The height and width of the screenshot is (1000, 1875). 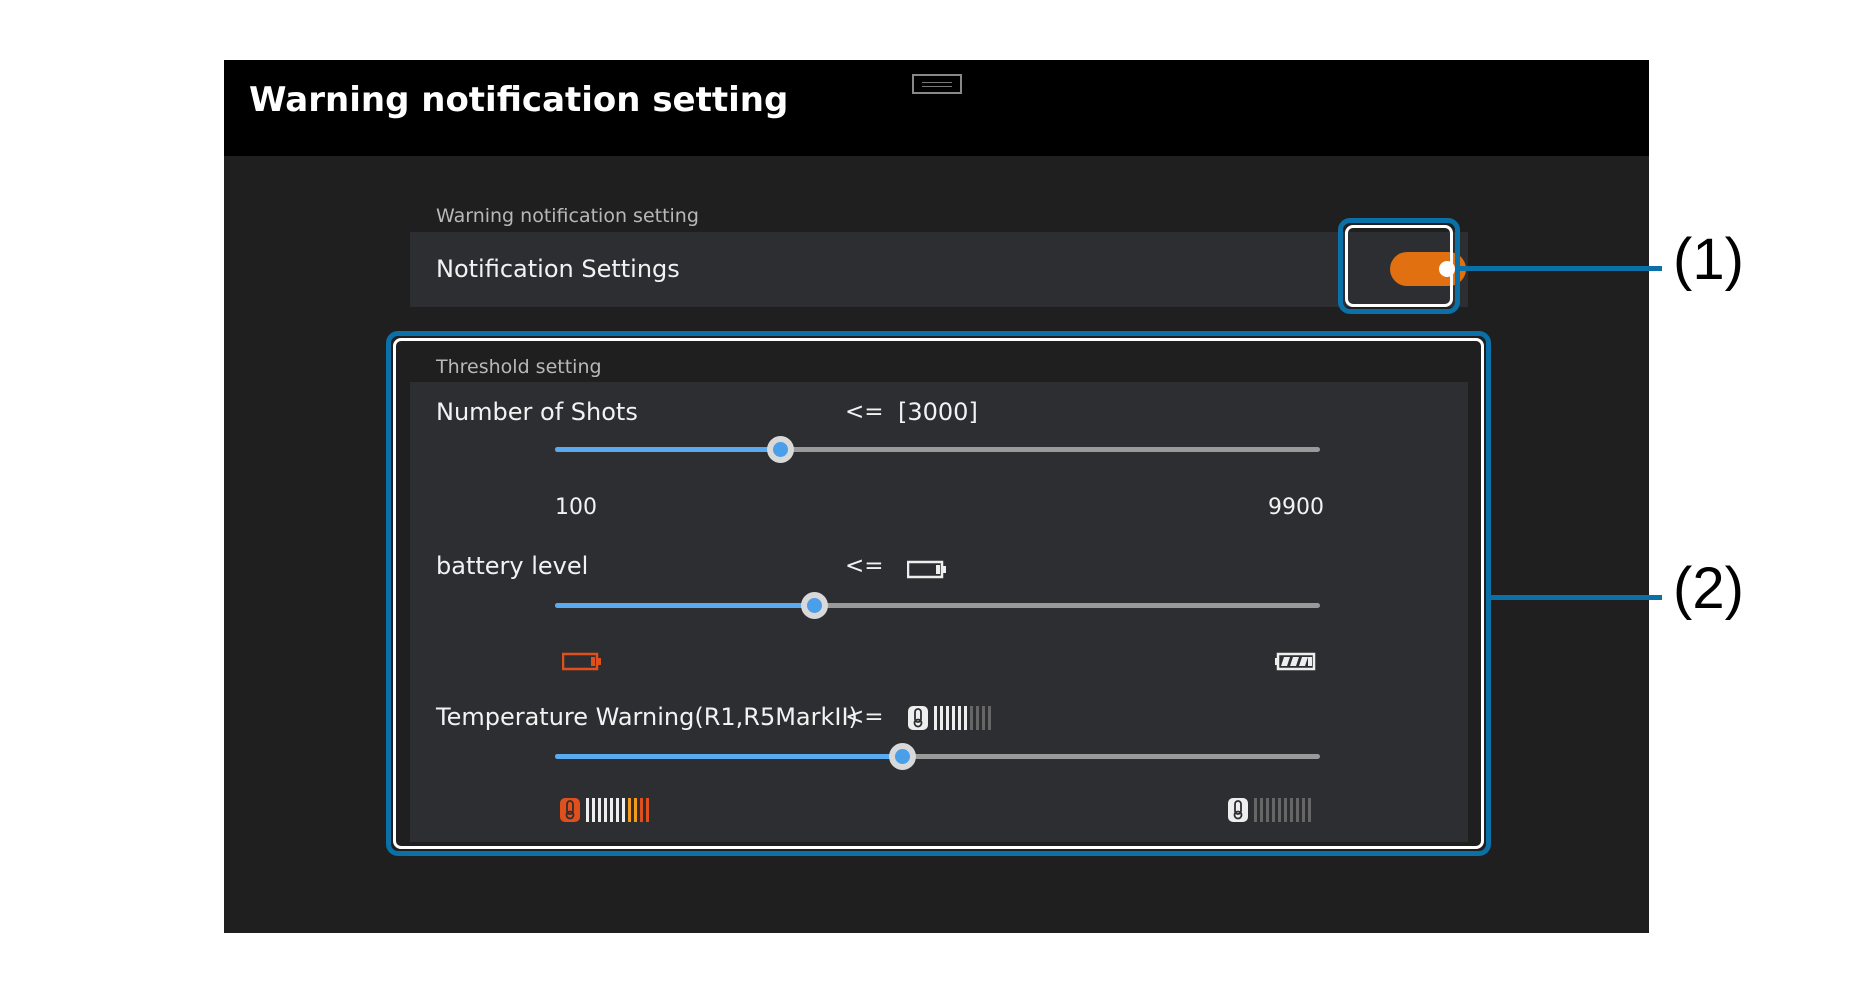 I want to click on notification-settings-label: Notification Settings, so click(x=558, y=269).